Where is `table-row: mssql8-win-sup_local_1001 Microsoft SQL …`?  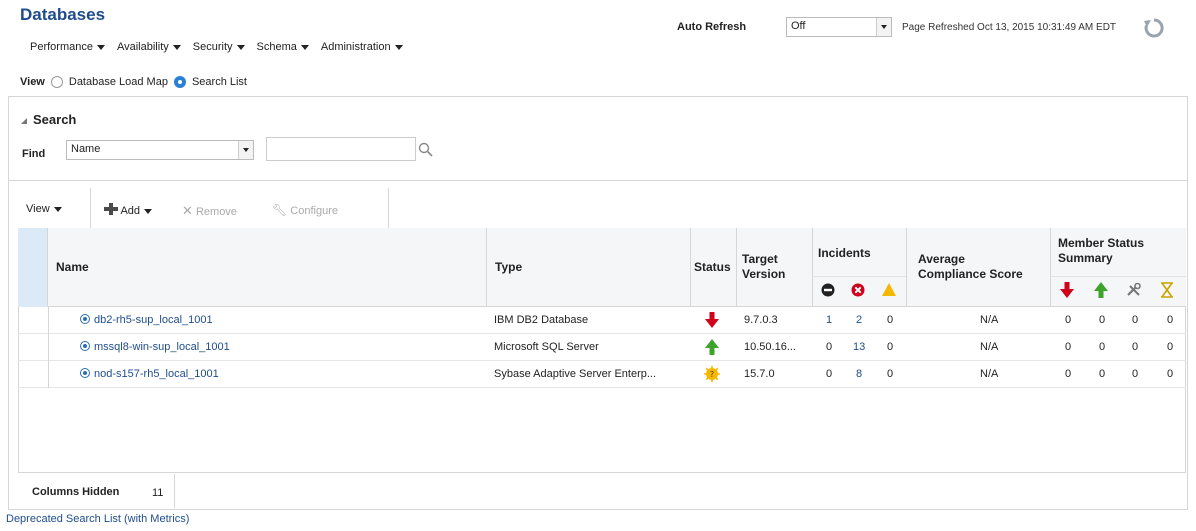 table-row: mssql8-win-sup_local_1001 Microsoft SQL … is located at coordinates (602, 347).